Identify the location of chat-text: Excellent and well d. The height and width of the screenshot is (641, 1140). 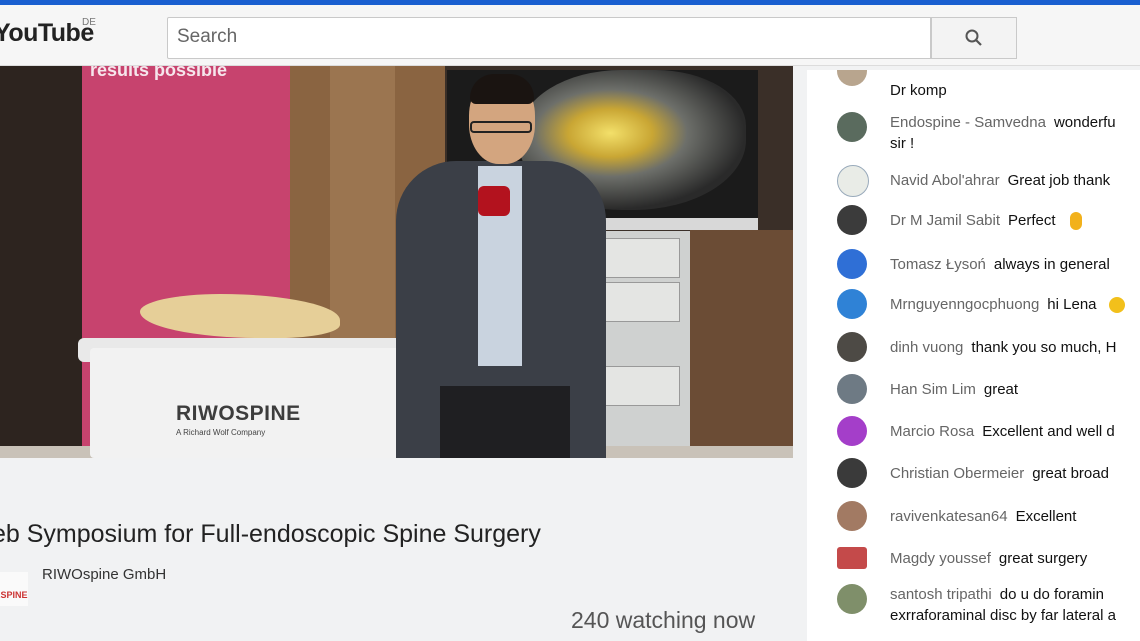
(1048, 431).